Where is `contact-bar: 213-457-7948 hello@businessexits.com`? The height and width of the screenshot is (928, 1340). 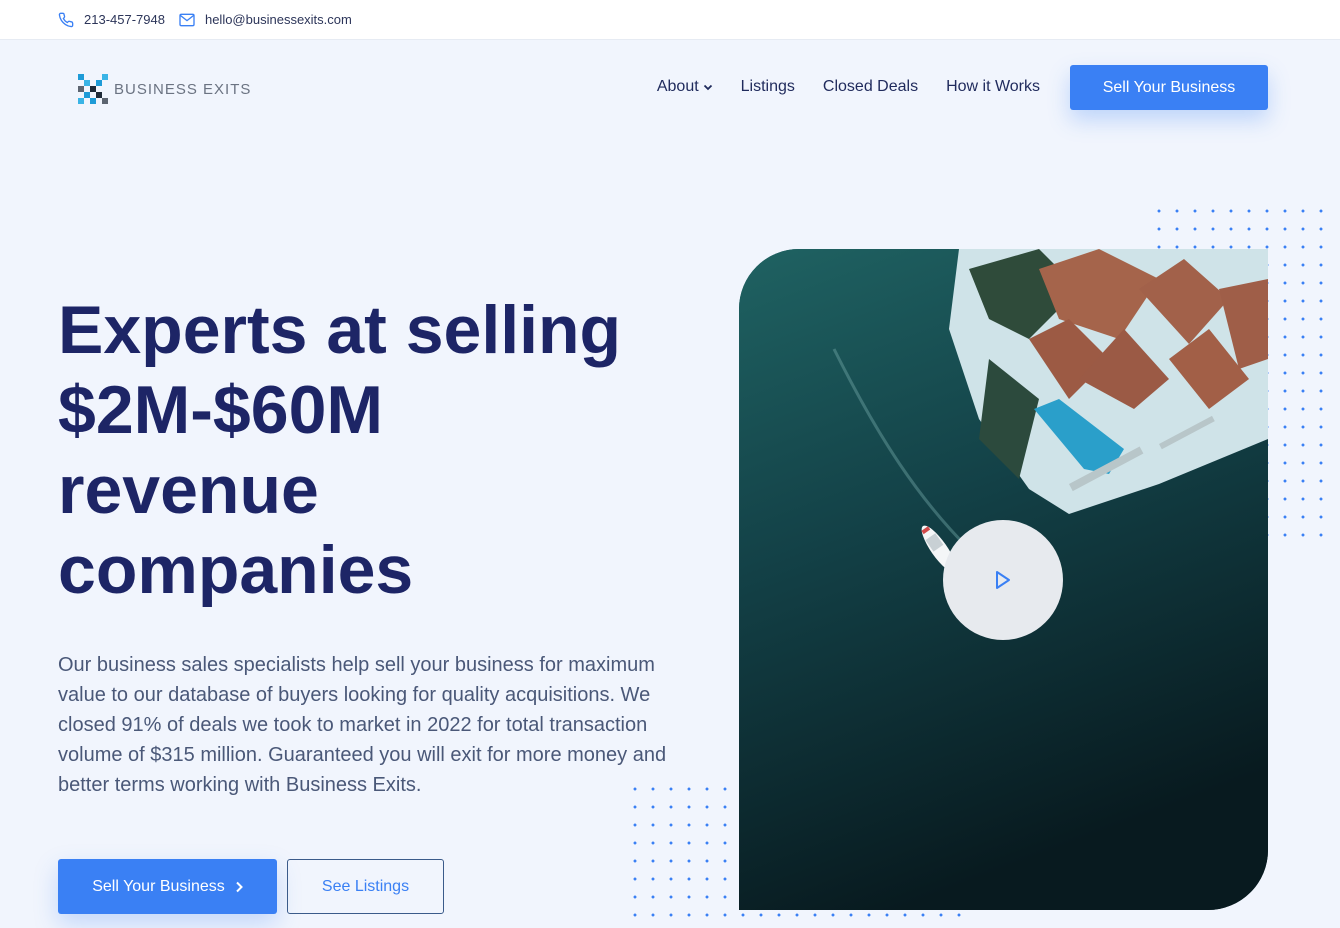
contact-bar: 213-457-7948 hello@businessexits.com is located at coordinates (670, 20).